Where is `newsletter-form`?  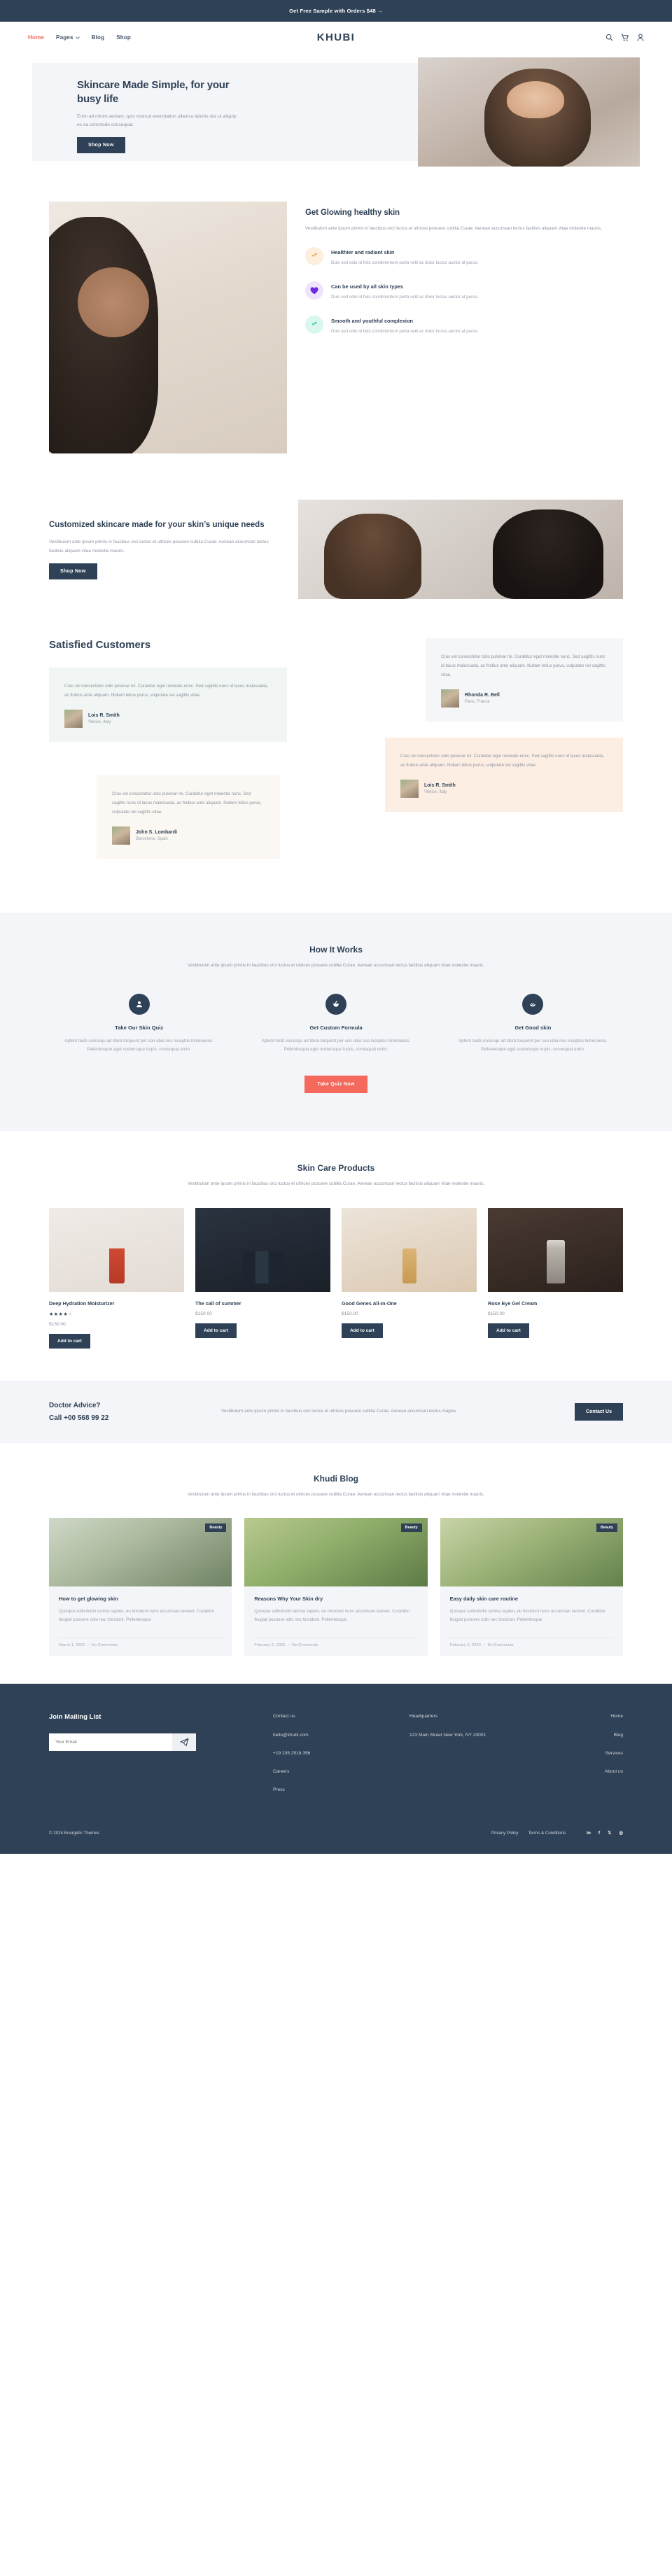
newsletter-form is located at coordinates (122, 1742).